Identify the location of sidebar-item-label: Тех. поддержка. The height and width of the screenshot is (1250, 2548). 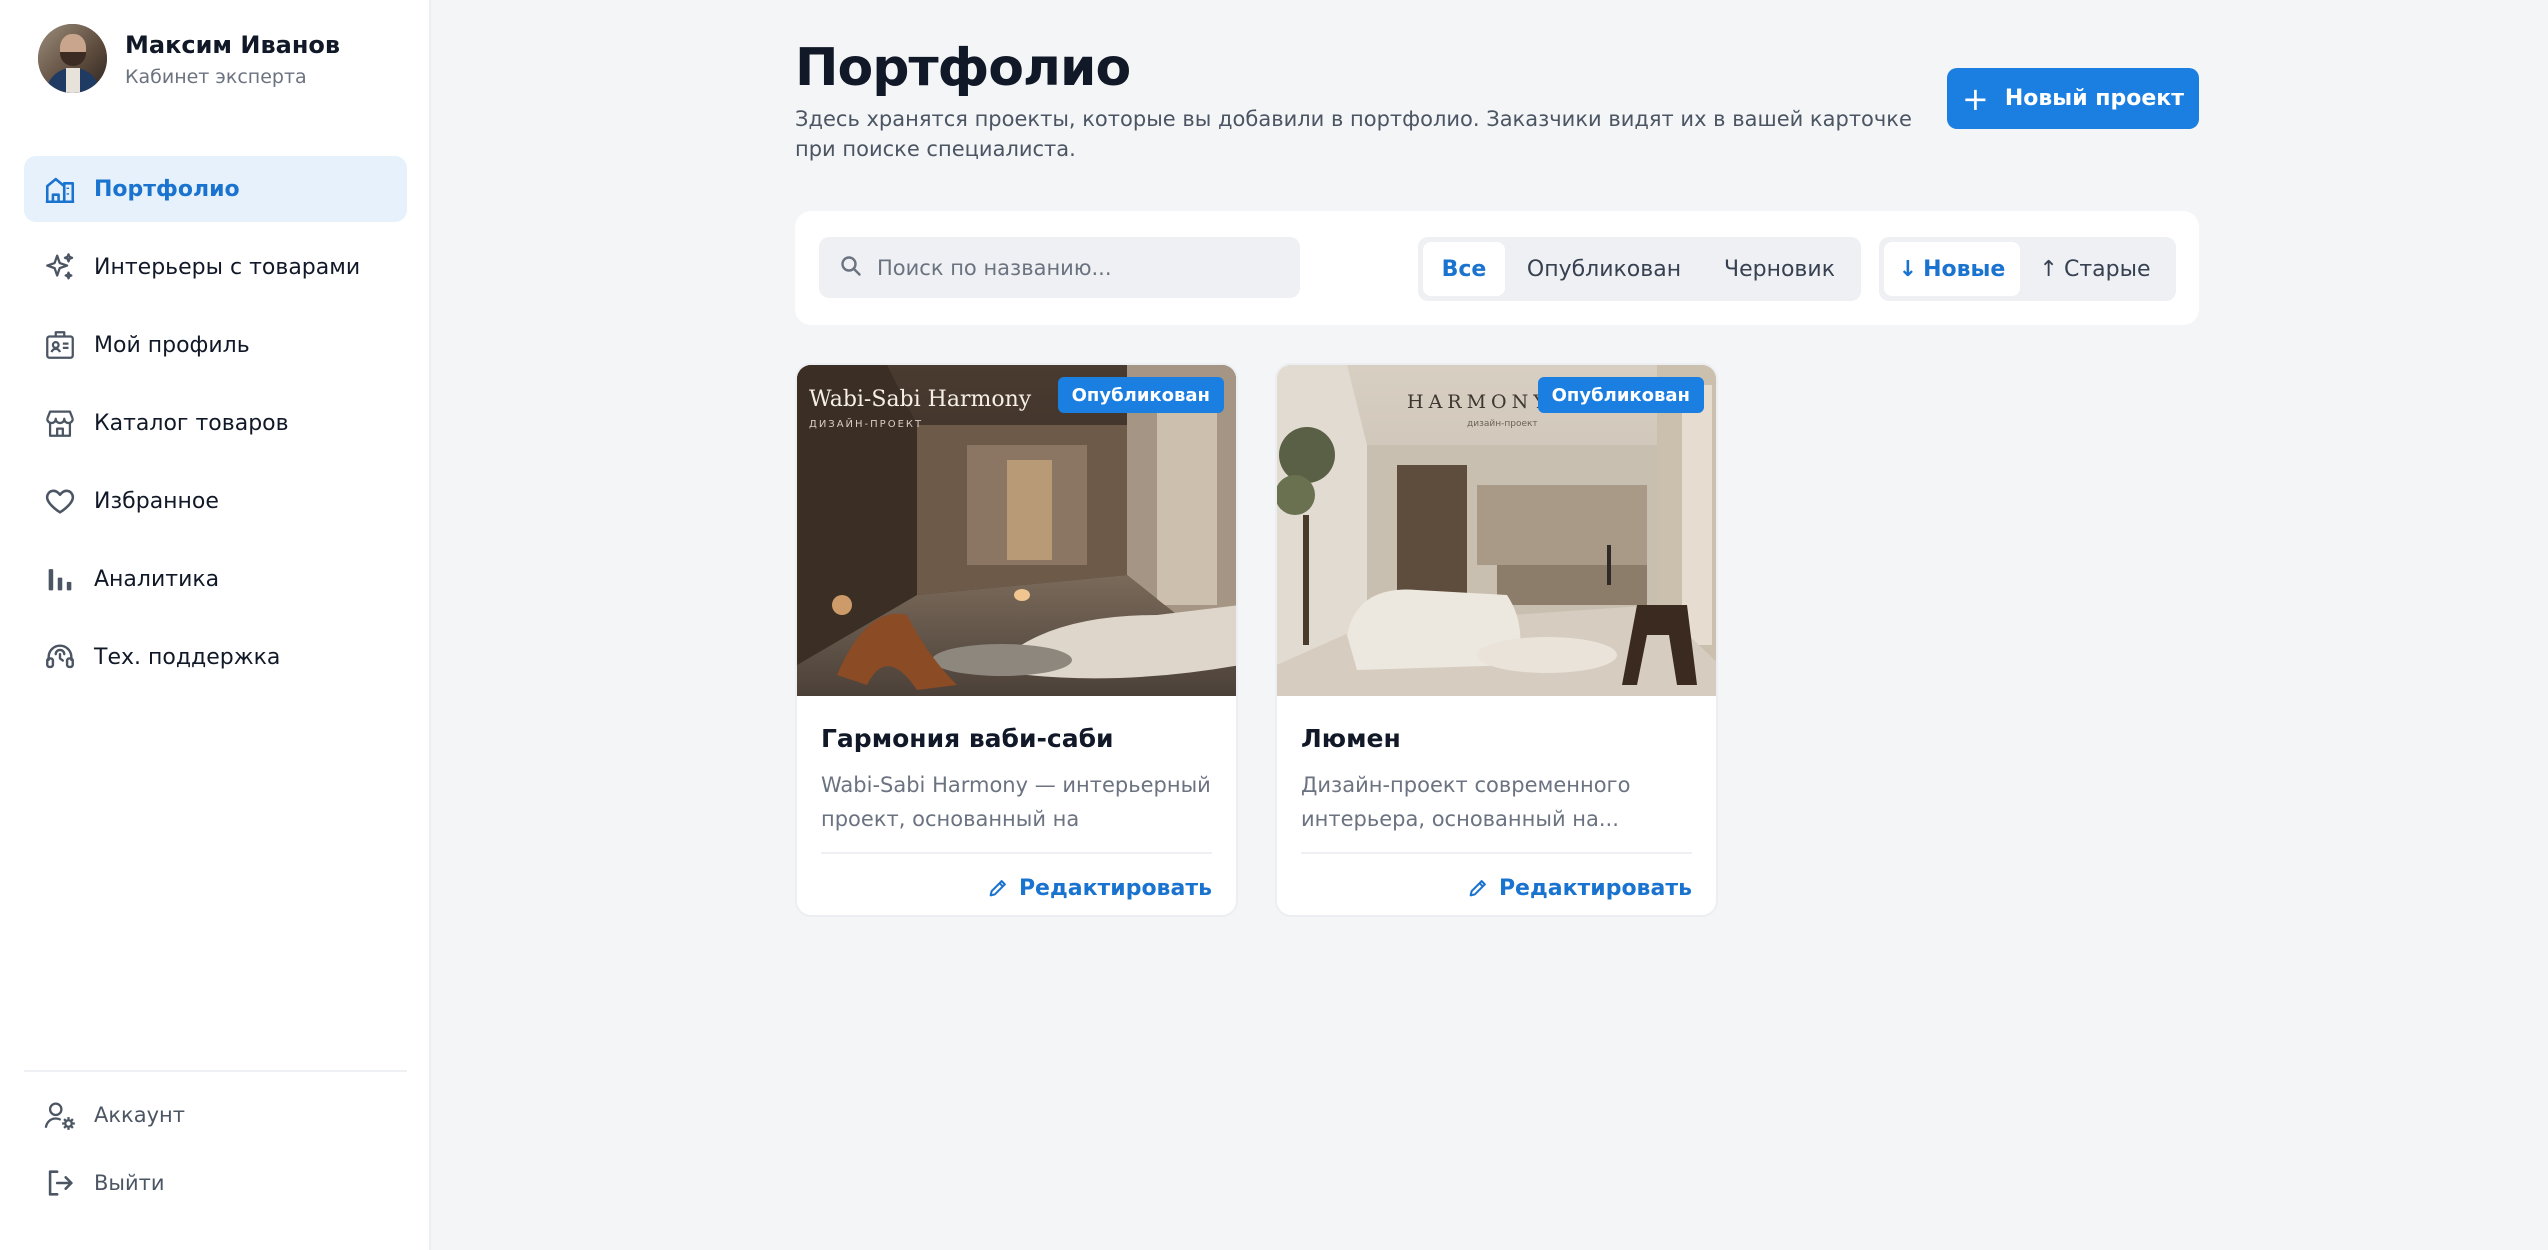
(187, 657).